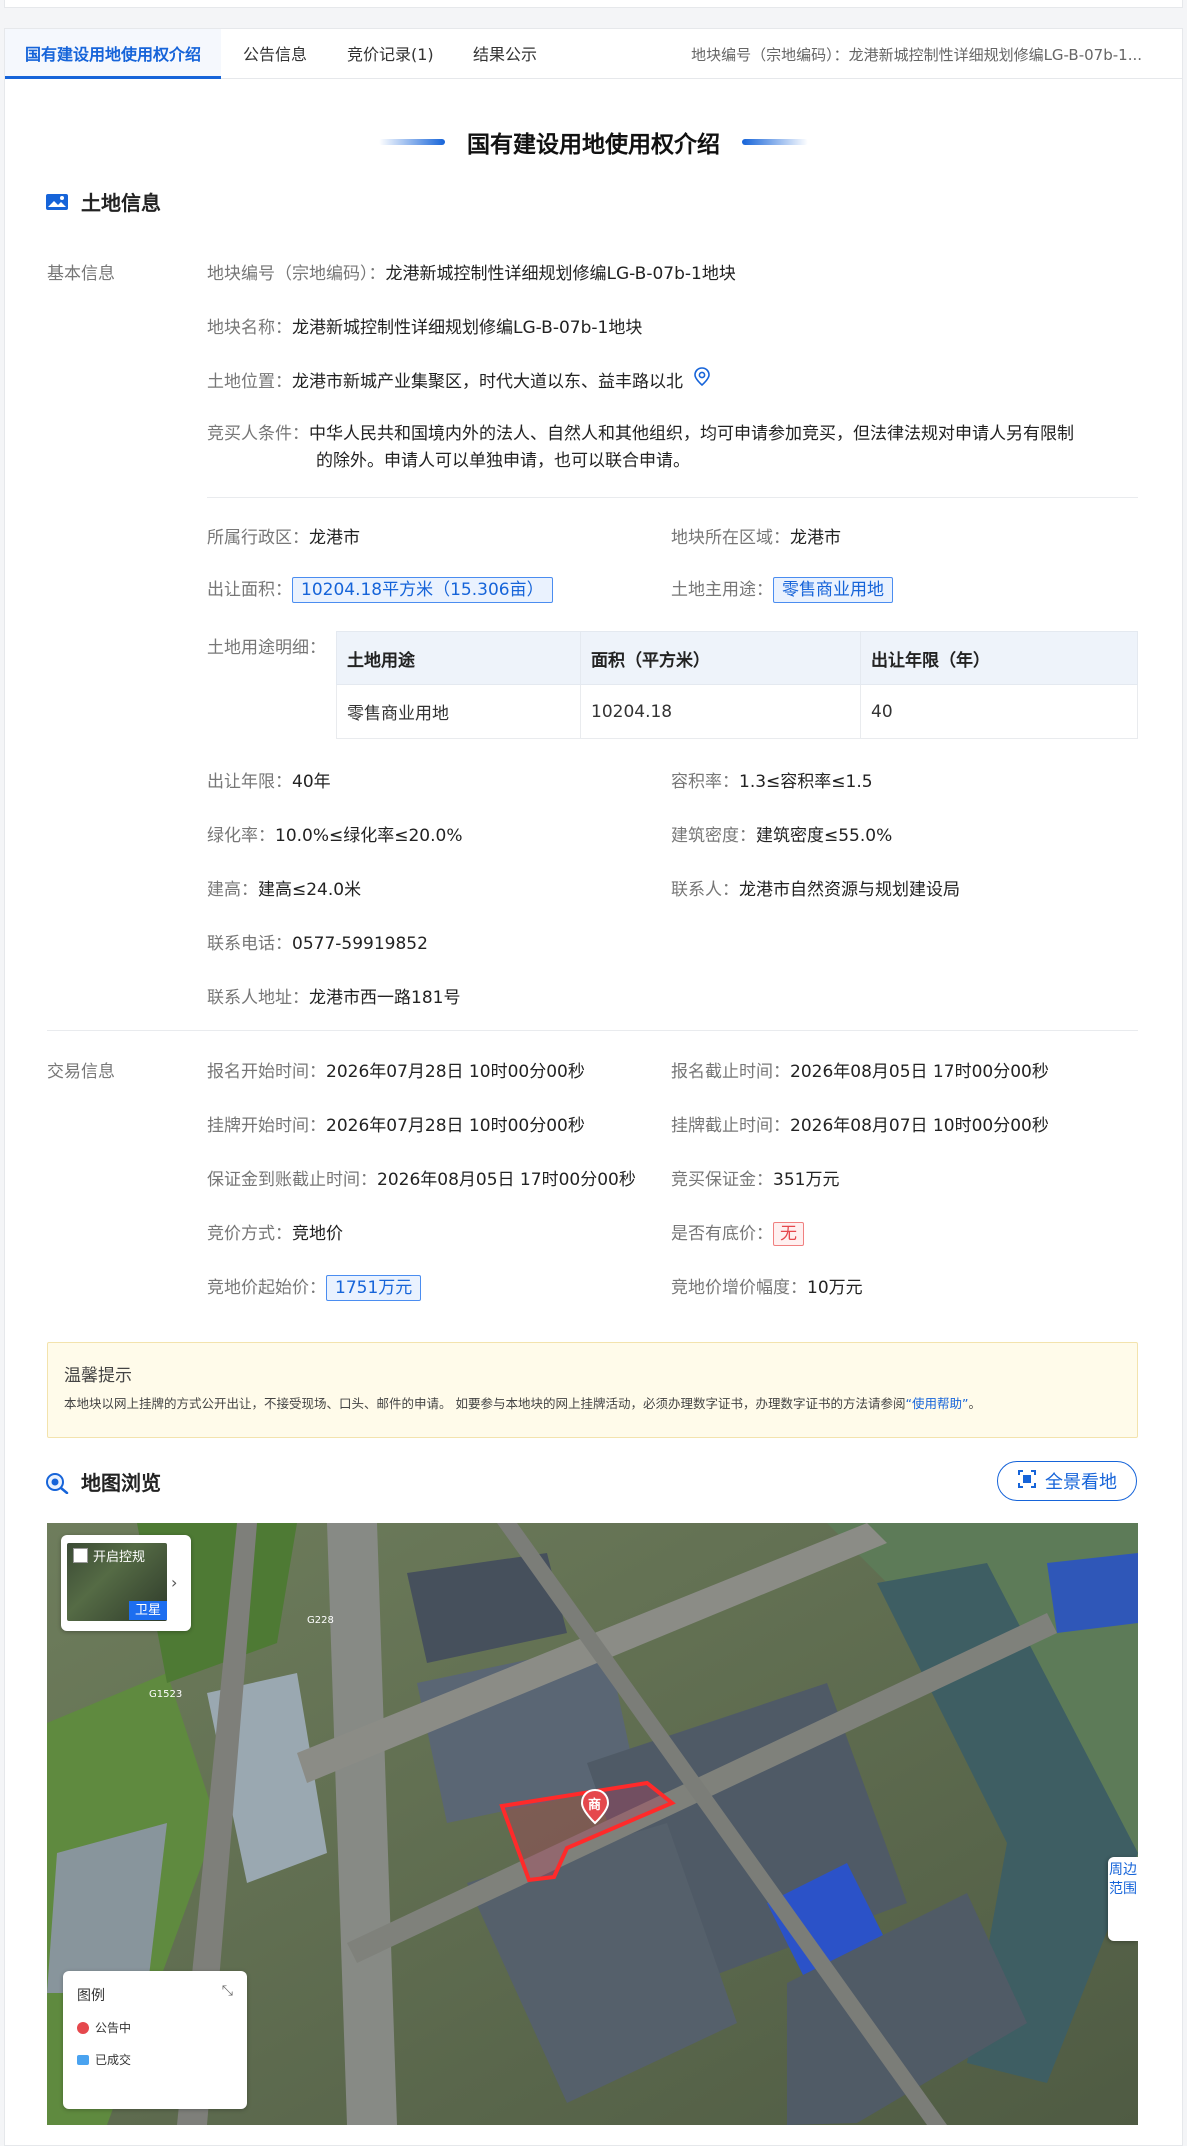  Describe the element at coordinates (275, 1234) in the screenshot. I see `bid-method-row: 竞价方式：竞地价` at that location.